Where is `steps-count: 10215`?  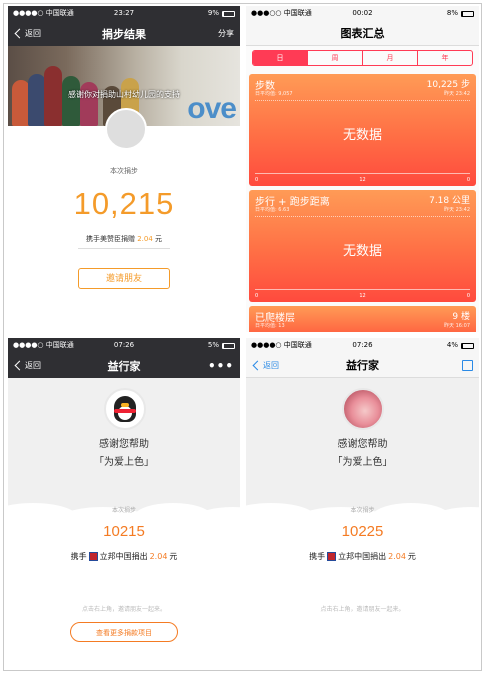 steps-count: 10215 is located at coordinates (124, 531).